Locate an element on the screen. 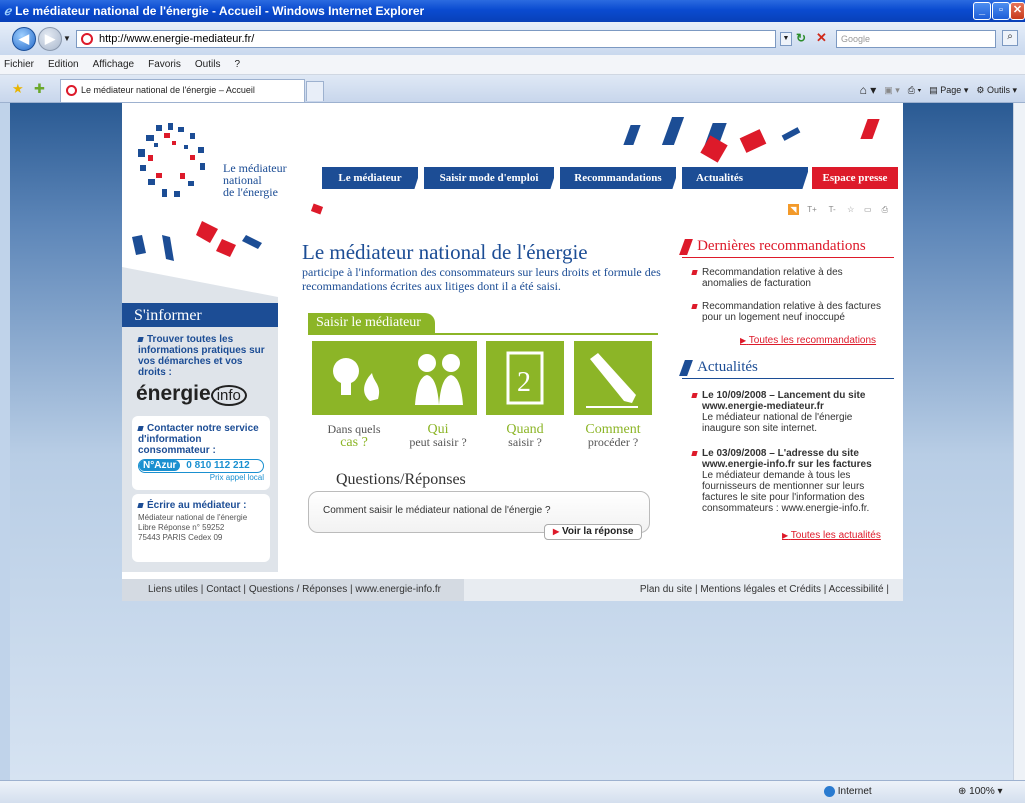  menu-outils: Outils is located at coordinates (208, 64).